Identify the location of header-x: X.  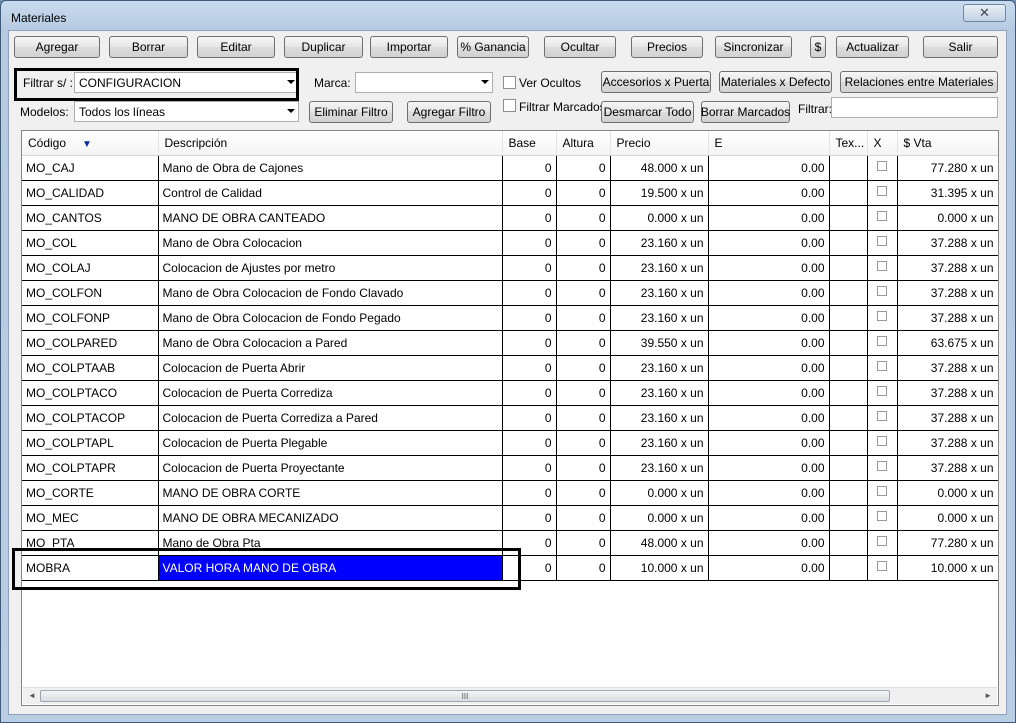
(882, 143).